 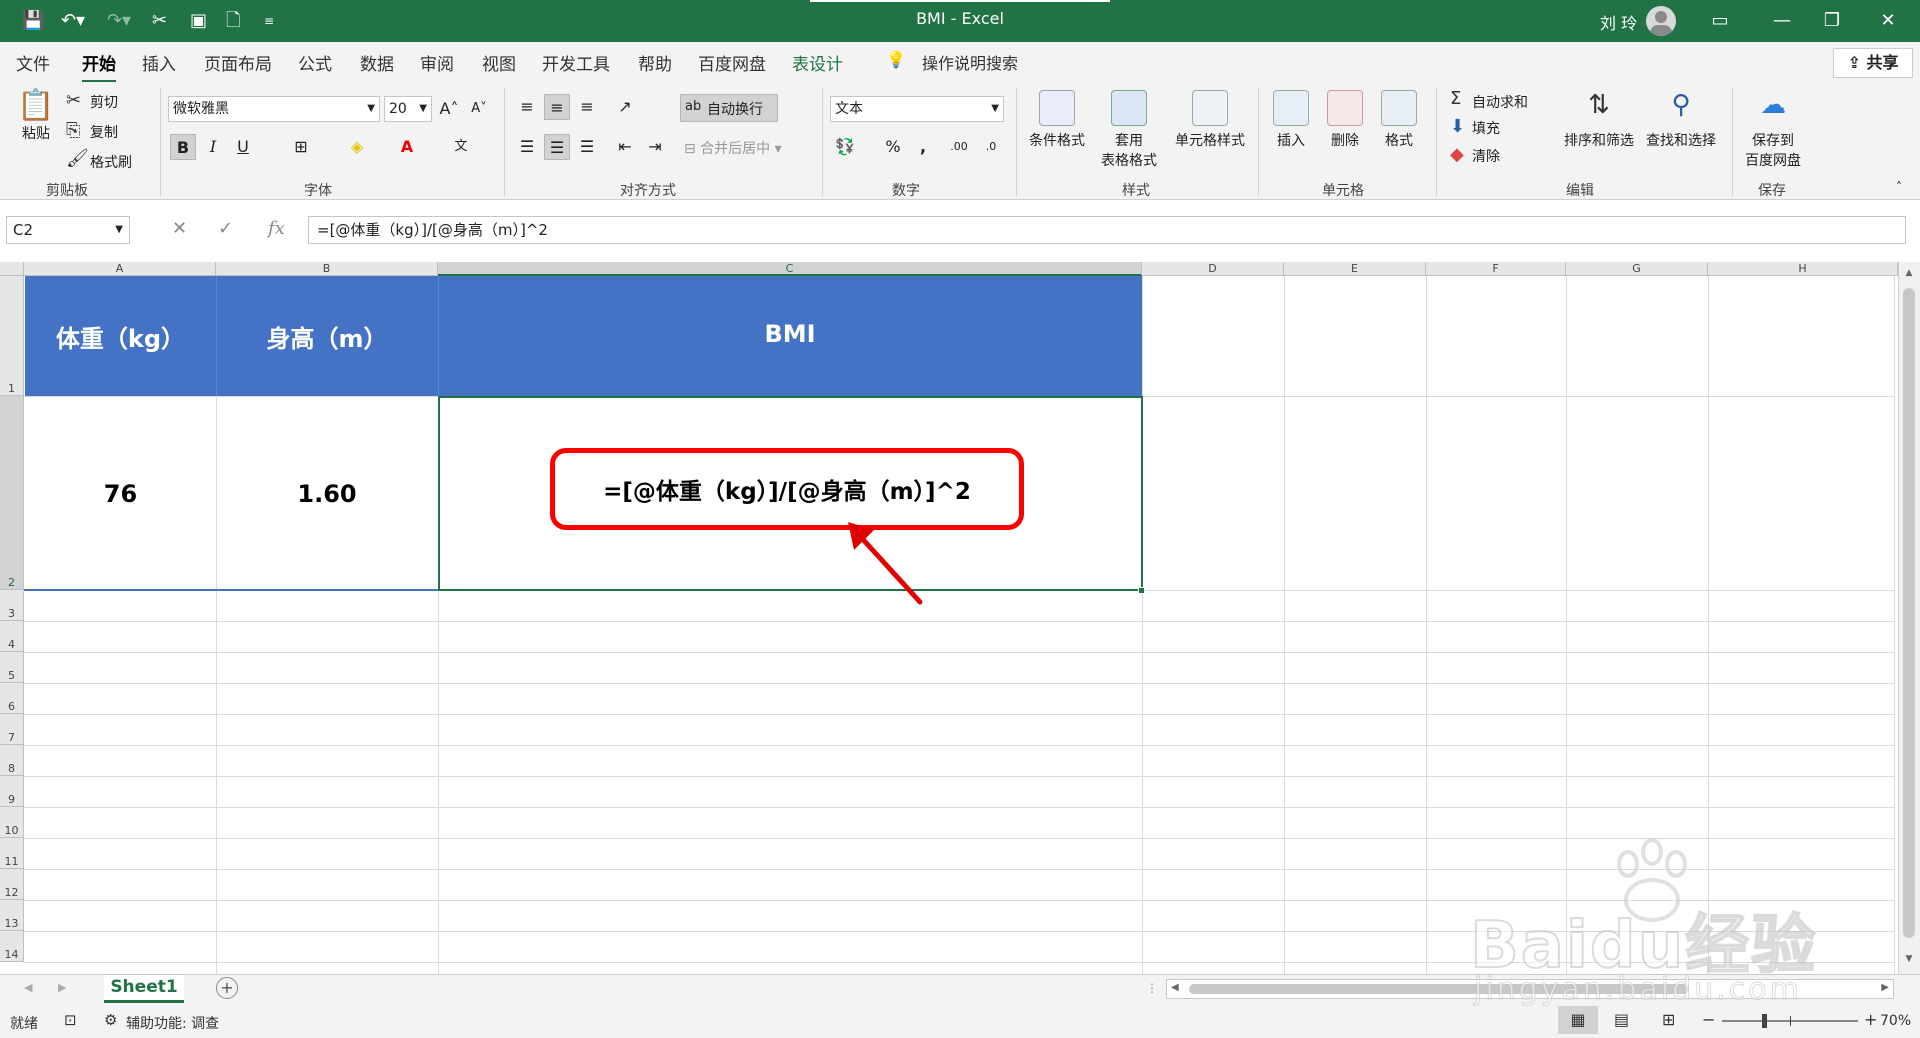 What do you see at coordinates (276, 228) in the screenshot?
I see `insert-function-icon: fx` at bounding box center [276, 228].